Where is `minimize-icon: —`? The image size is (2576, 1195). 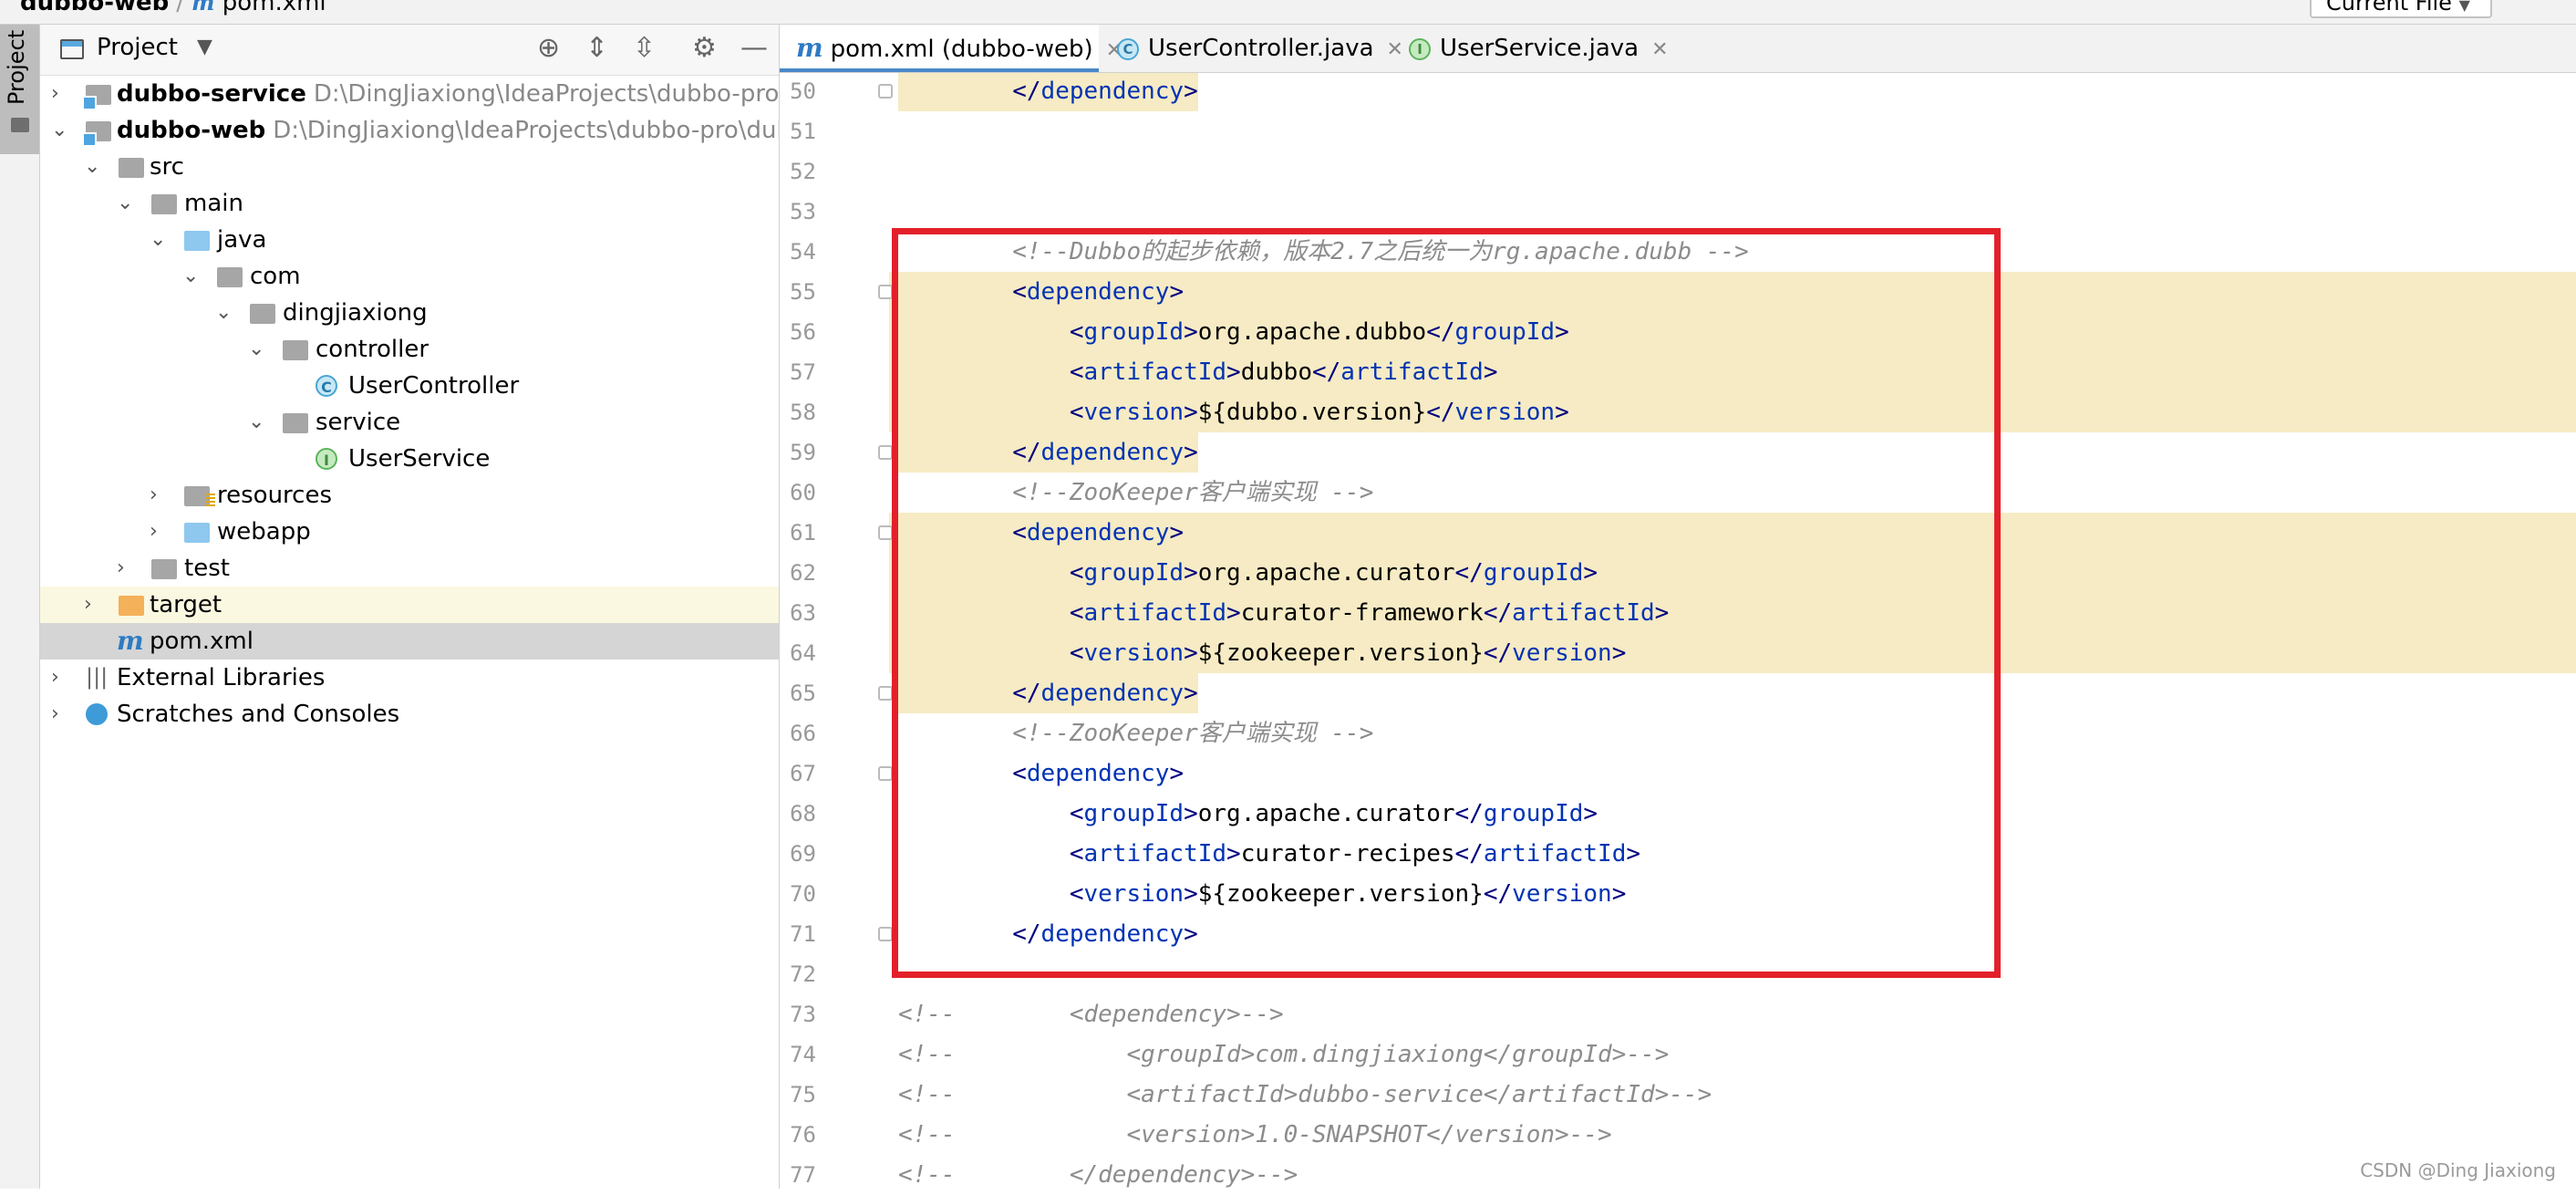 minimize-icon: — is located at coordinates (754, 49).